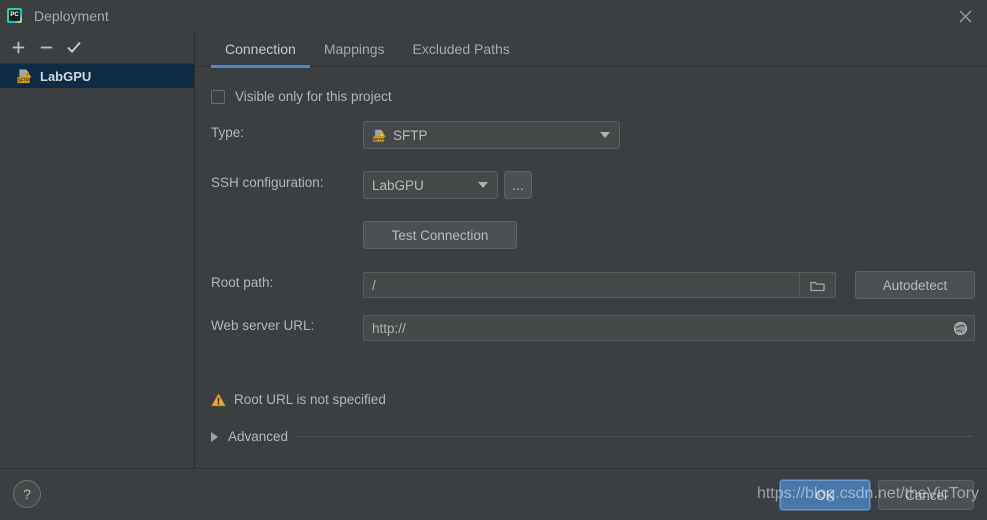  Describe the element at coordinates (491, 135) in the screenshot. I see `type-combobox: SFTP SFTP` at that location.